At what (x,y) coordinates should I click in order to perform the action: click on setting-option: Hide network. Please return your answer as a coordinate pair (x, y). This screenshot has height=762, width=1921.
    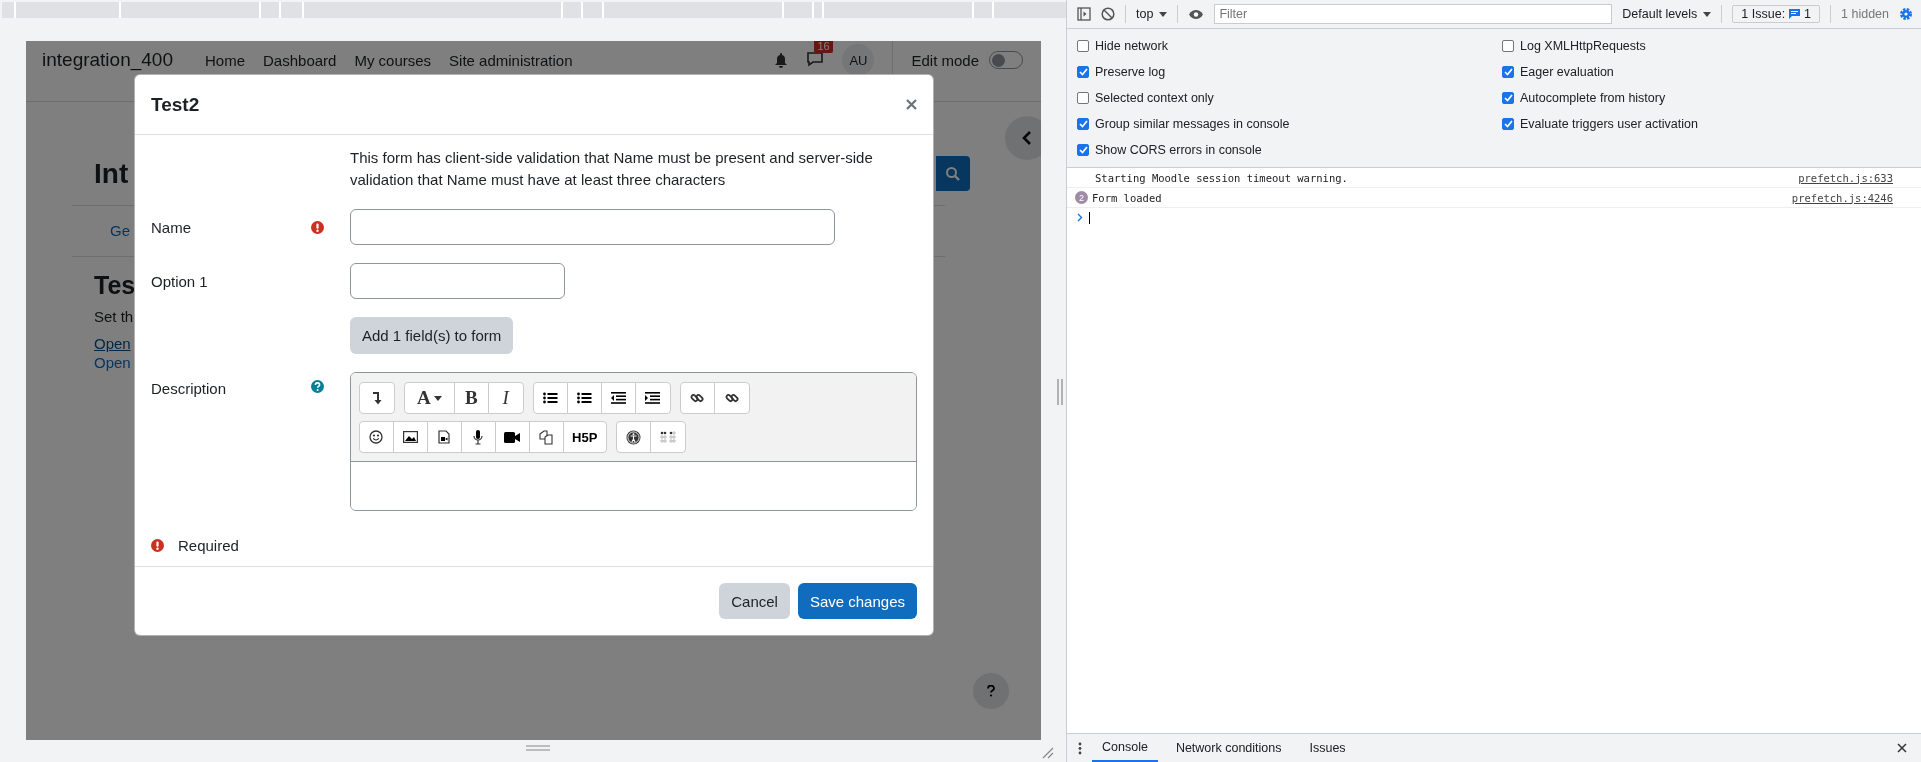
    Looking at the image, I should click on (1122, 46).